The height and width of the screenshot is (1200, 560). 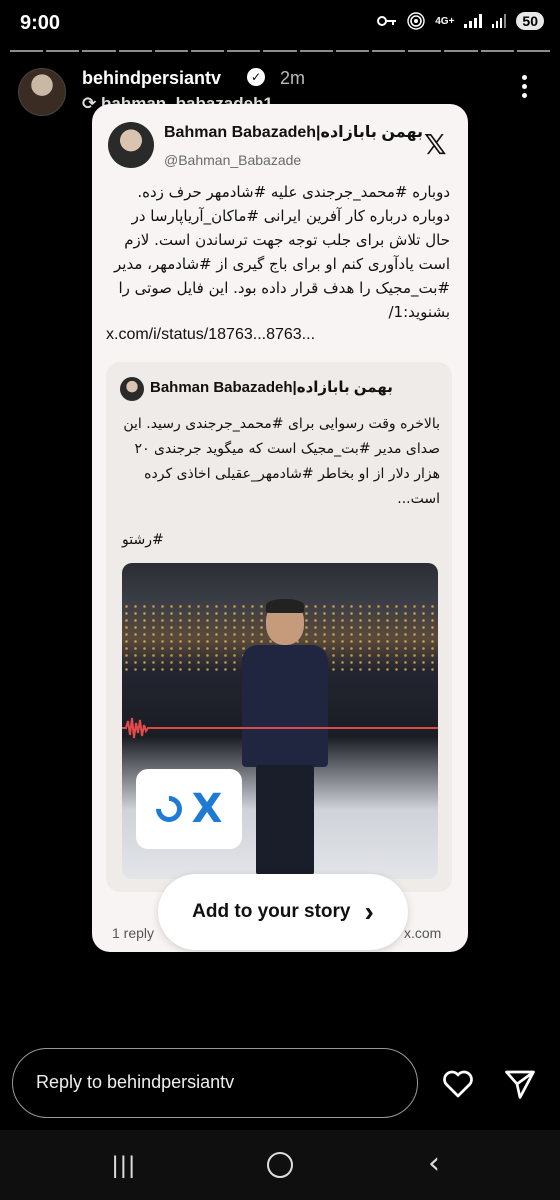 What do you see at coordinates (458, 1084) in the screenshot?
I see `like-heart-icon` at bounding box center [458, 1084].